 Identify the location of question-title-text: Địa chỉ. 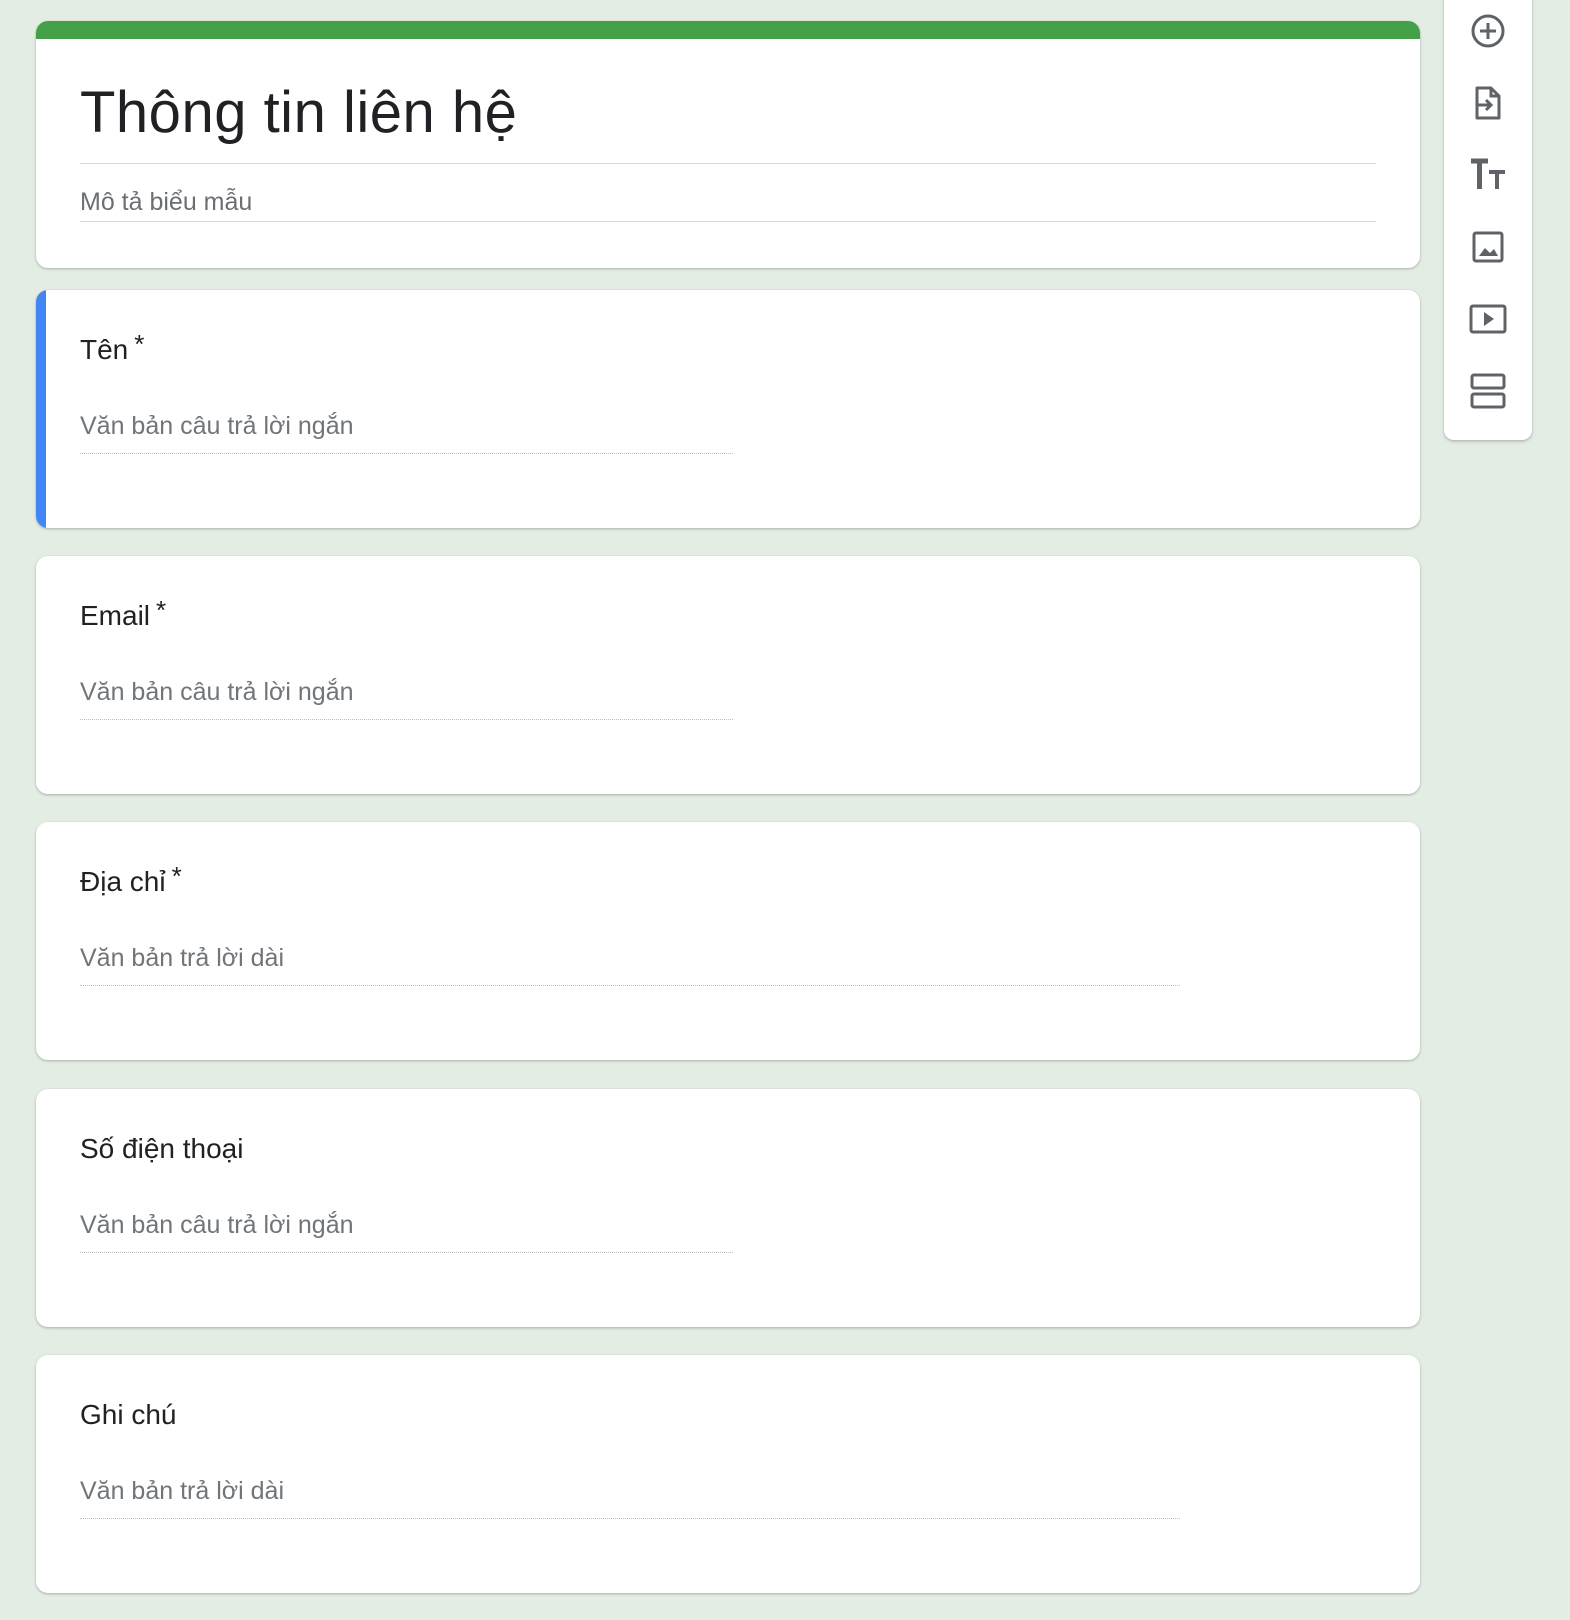
(123, 881).